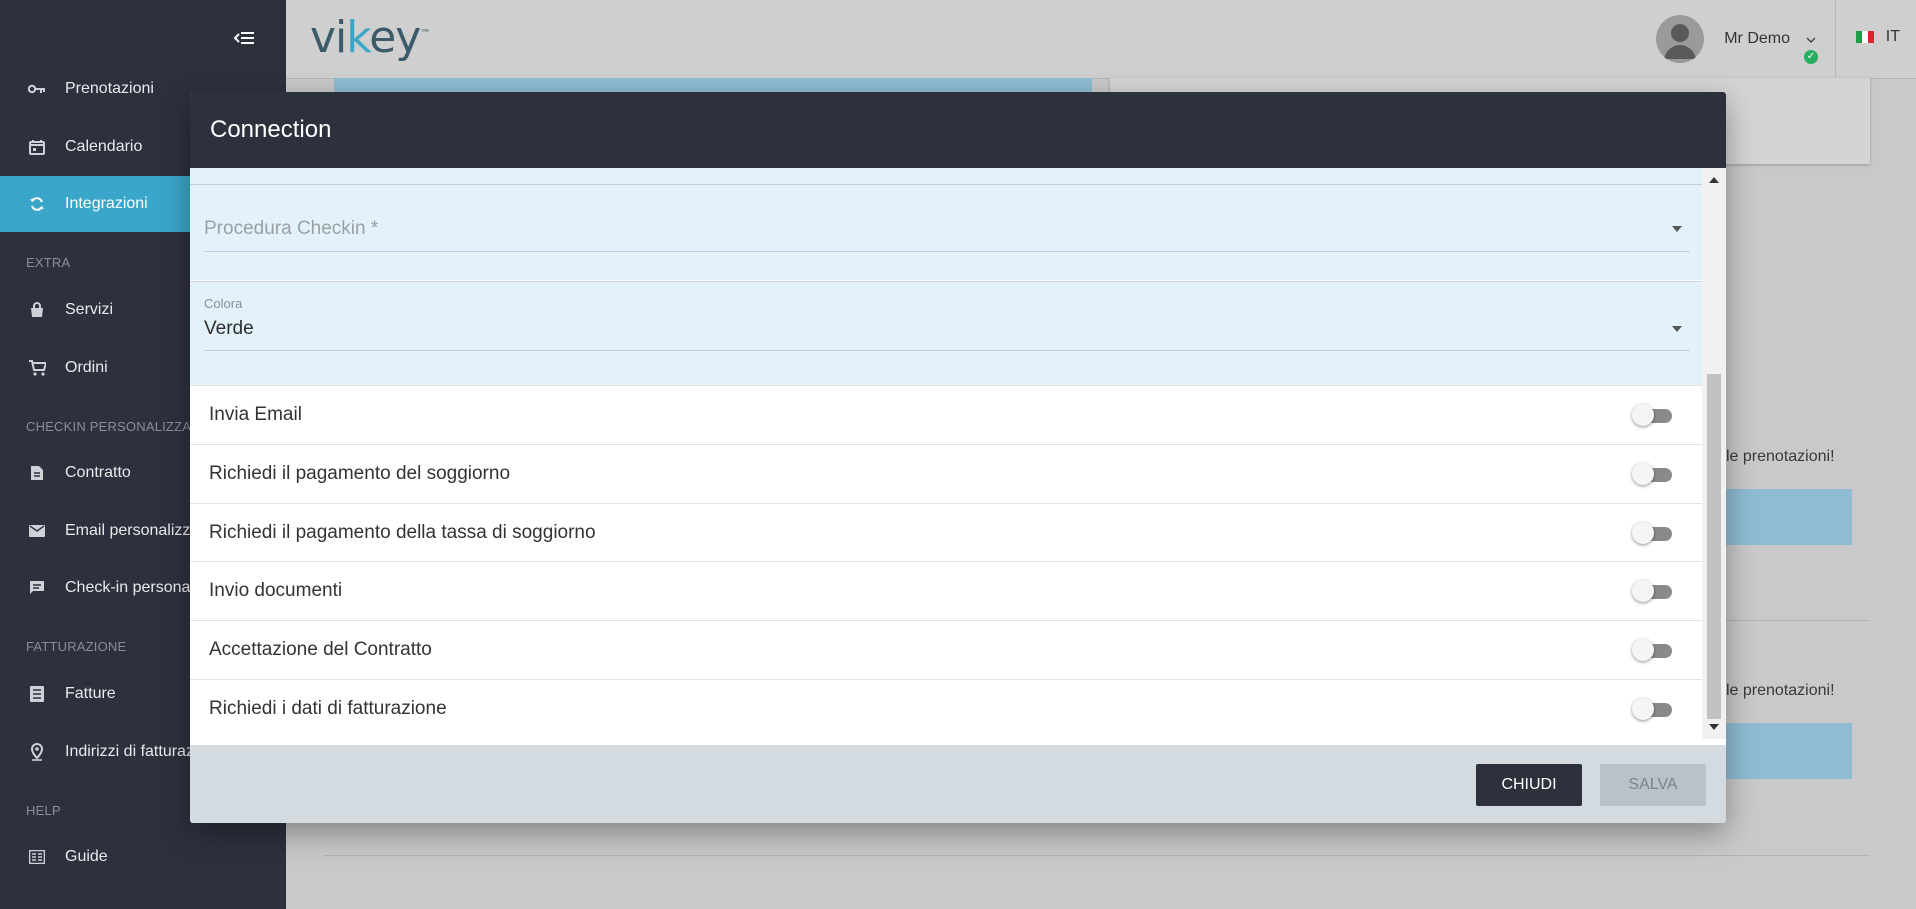 This screenshot has height=909, width=1916. I want to click on language-selector: IT, so click(1877, 37).